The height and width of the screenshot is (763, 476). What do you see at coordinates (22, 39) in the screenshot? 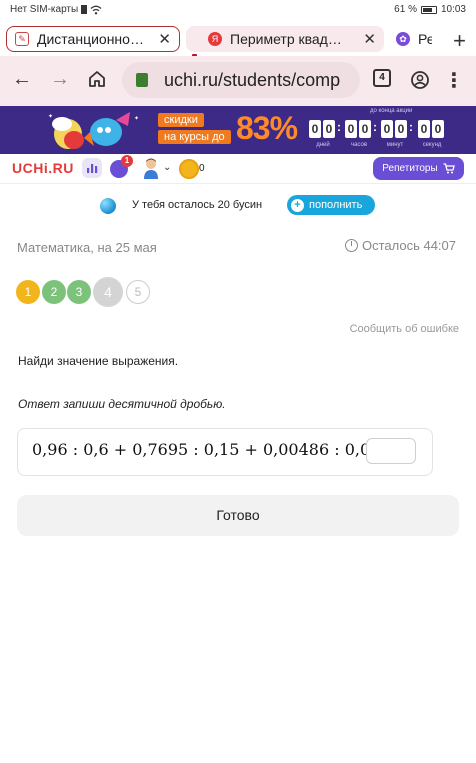
I see `tab-favicon-icon: ✎` at bounding box center [22, 39].